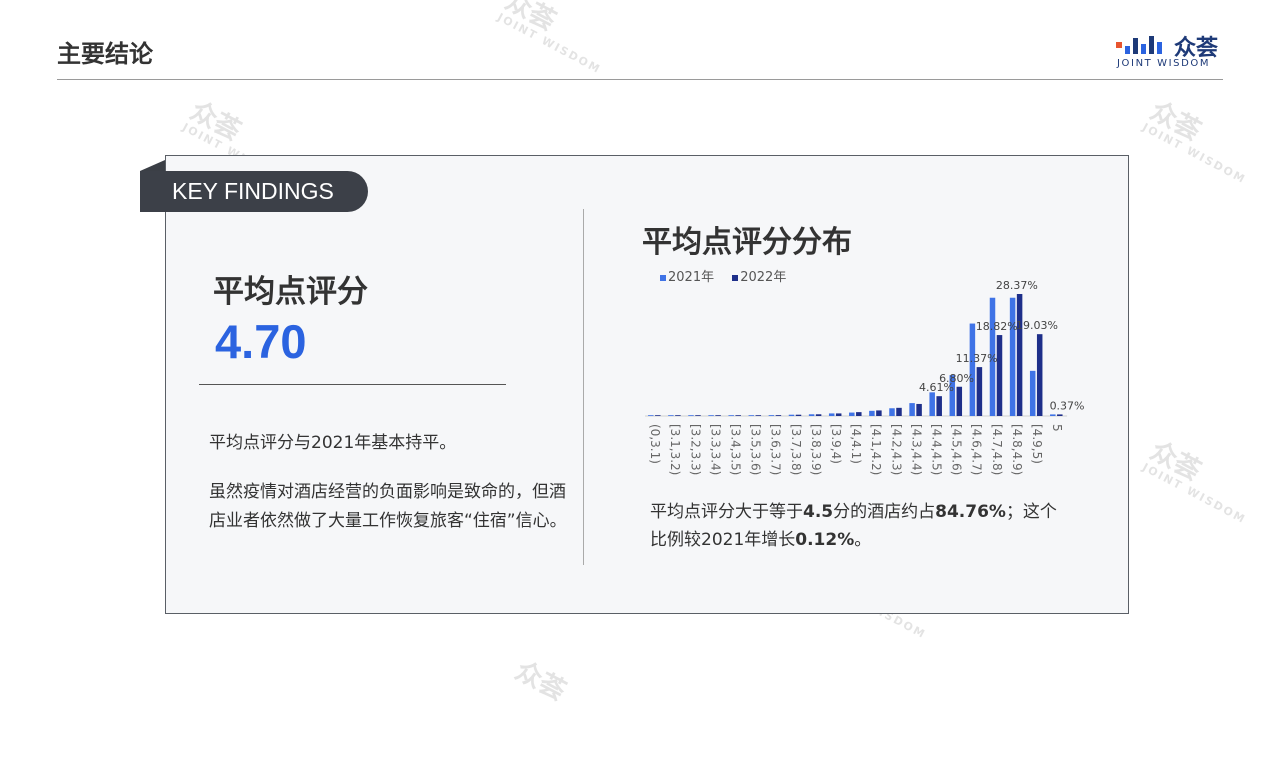  Describe the element at coordinates (1057, 428) in the screenshot. I see `x-tick-label: 5` at that location.